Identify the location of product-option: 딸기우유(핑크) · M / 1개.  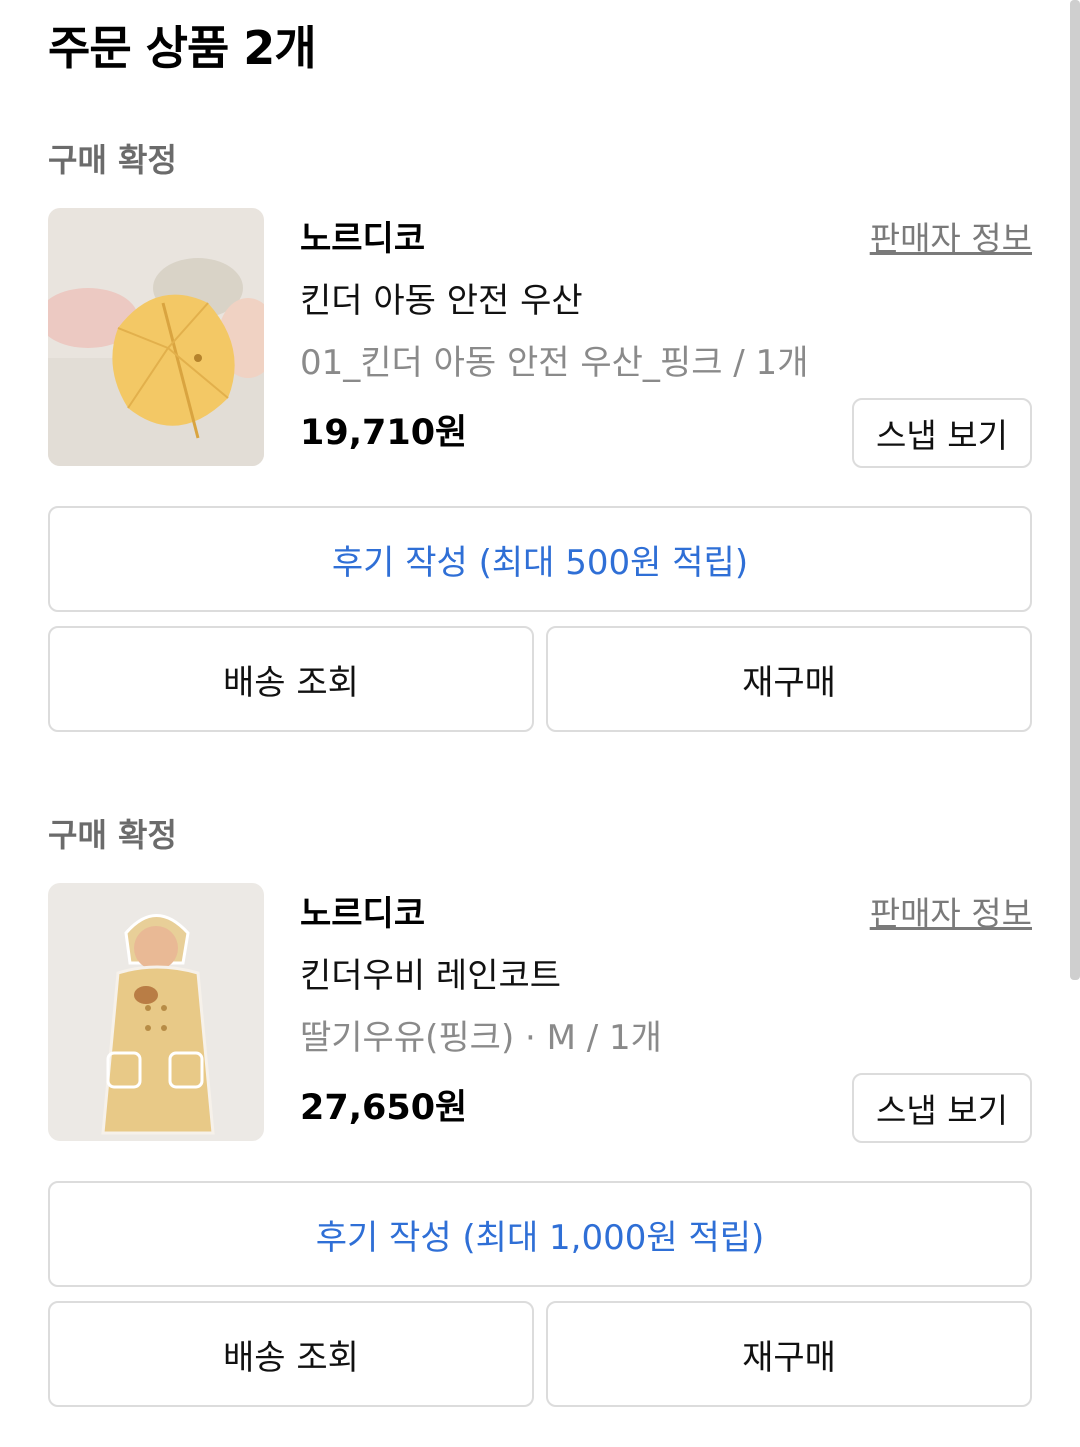
(481, 1038).